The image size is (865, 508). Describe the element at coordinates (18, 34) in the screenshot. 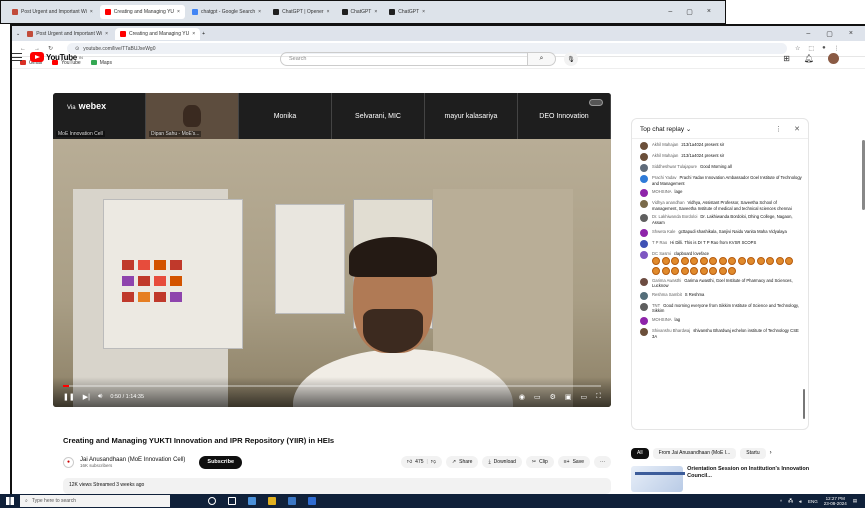

I see `tab-search-icon: ⌄` at that location.